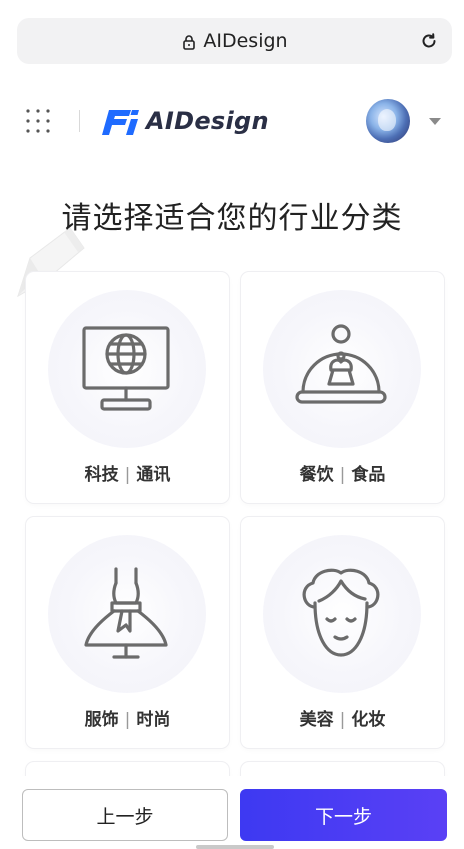  I want to click on lock-icon, so click(189, 42).